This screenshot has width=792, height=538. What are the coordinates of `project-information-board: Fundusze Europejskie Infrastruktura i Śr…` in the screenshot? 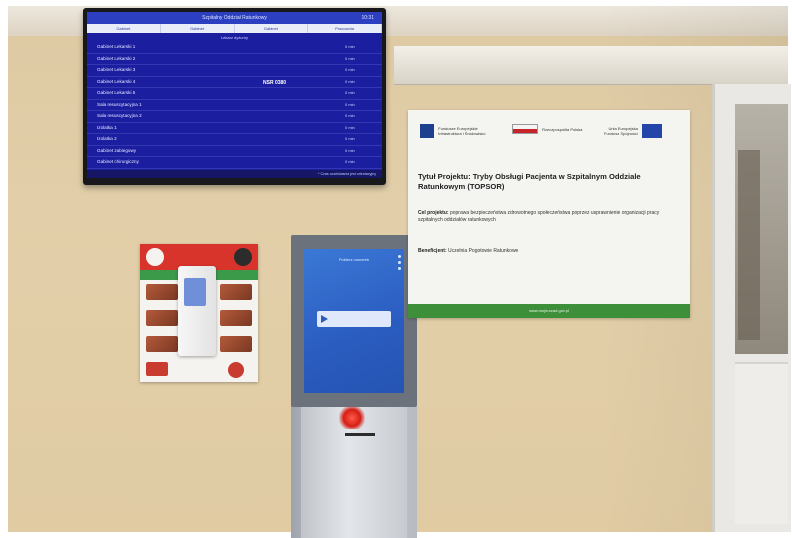 It's located at (549, 214).